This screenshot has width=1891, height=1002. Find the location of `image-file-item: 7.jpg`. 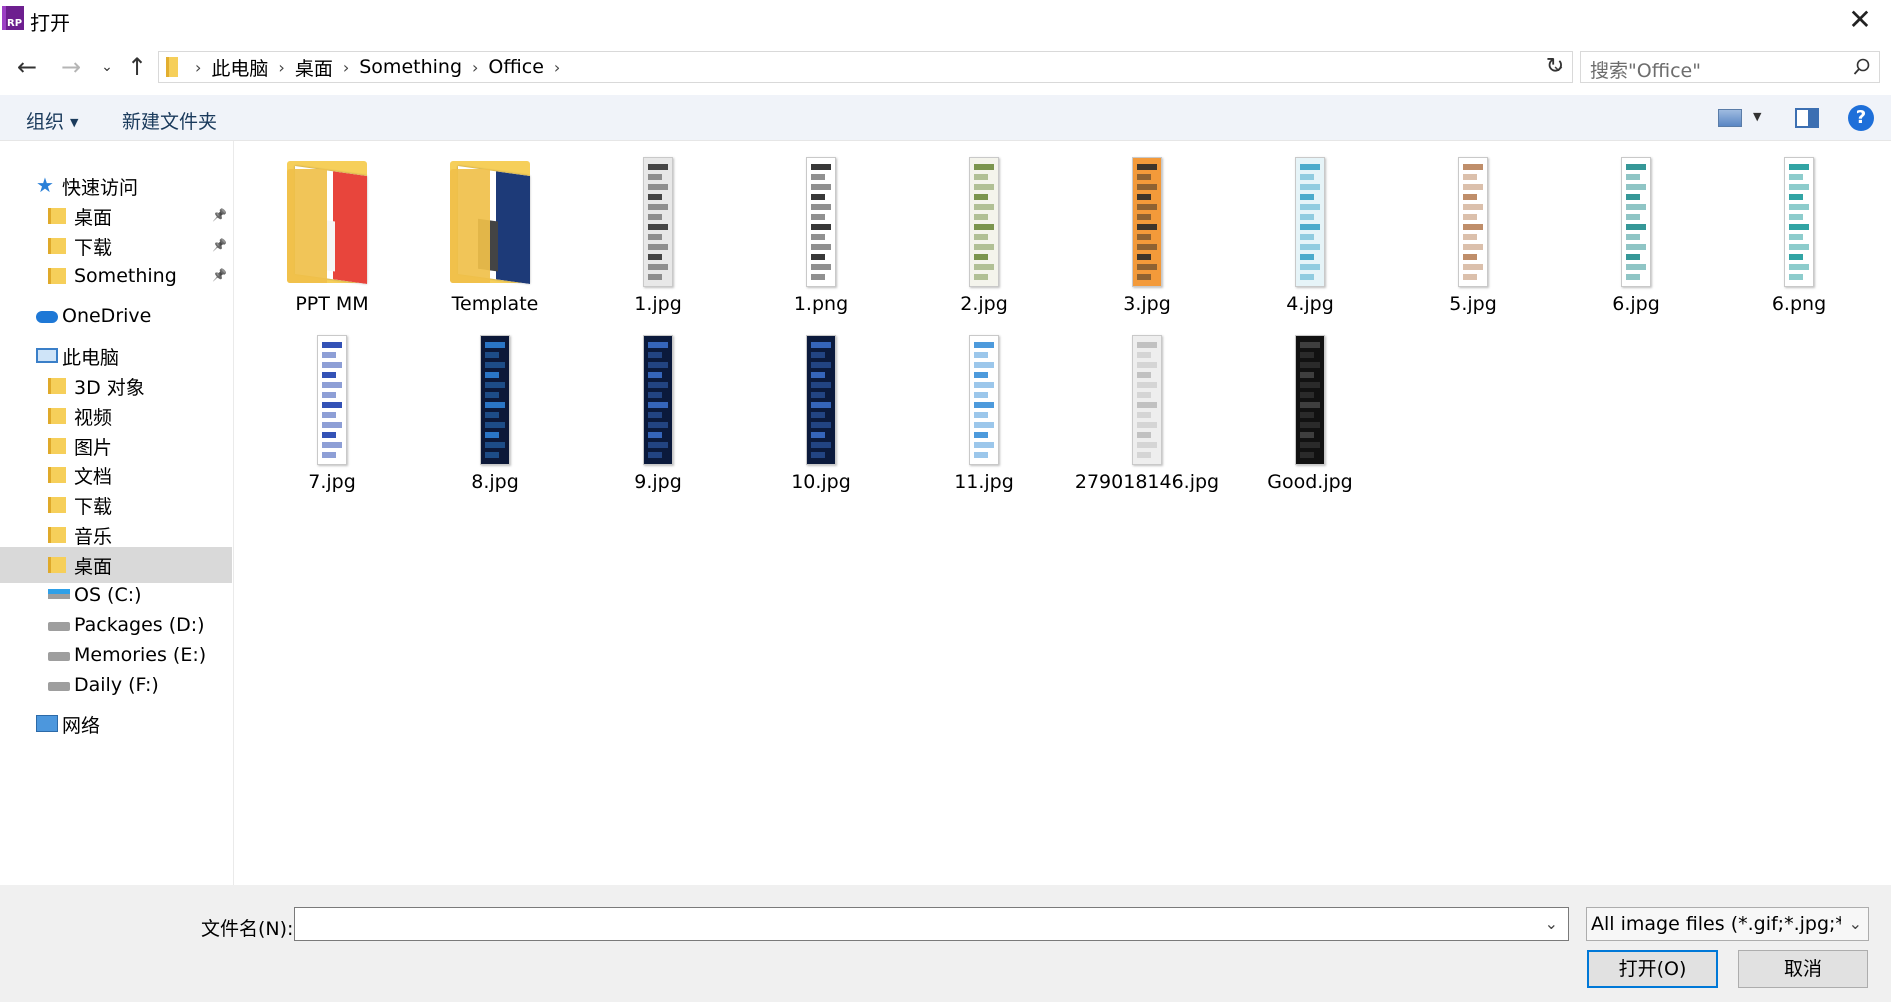

image-file-item: 7.jpg is located at coordinates (332, 406).